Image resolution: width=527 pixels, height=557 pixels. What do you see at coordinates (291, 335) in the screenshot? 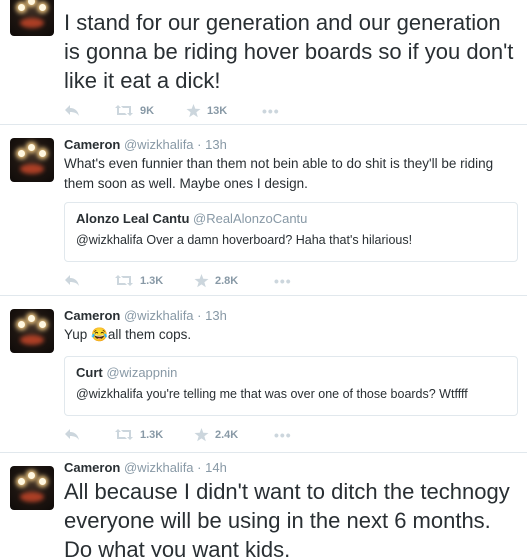
I see `tweet-text: Yup 😂all them cops.` at bounding box center [291, 335].